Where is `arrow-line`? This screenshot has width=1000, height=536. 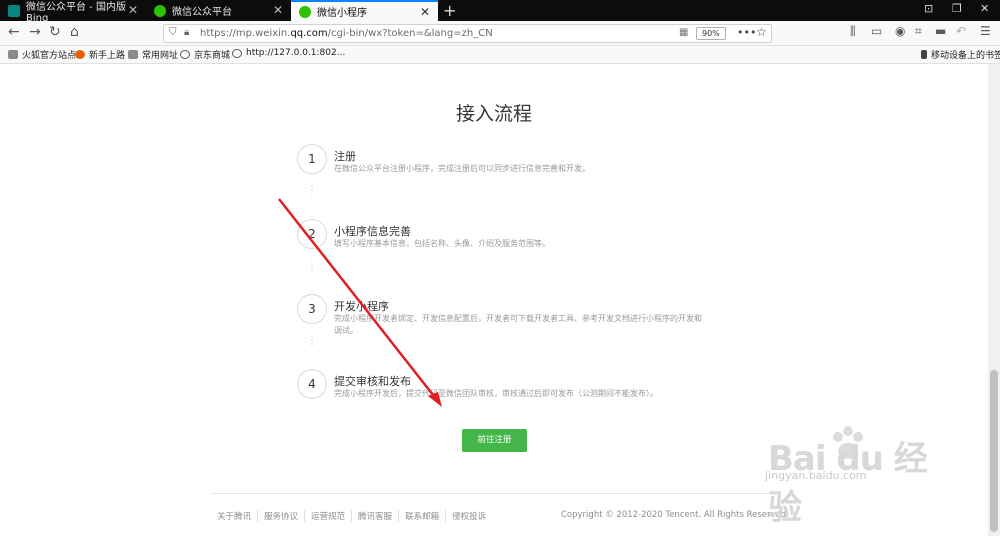
arrow-line is located at coordinates (358, 299).